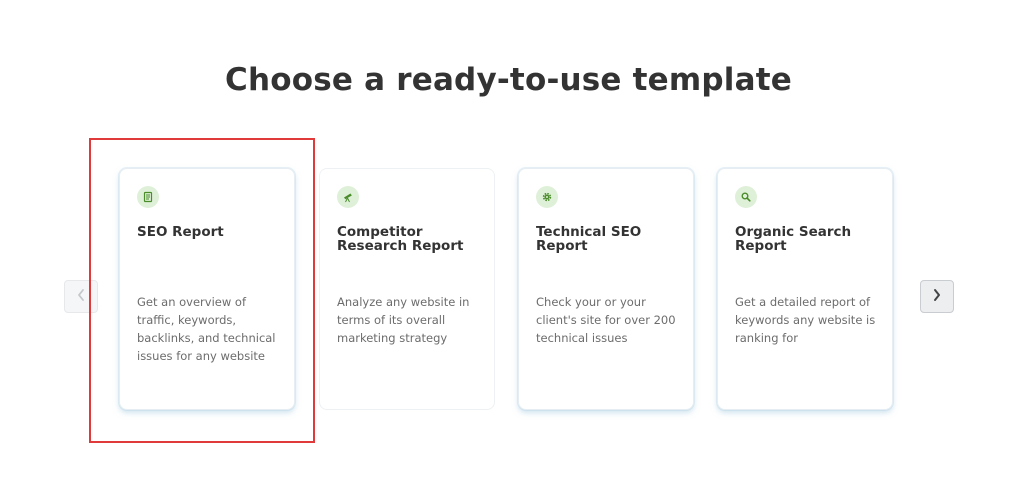  What do you see at coordinates (508, 80) in the screenshot?
I see `page-title: Choose a ready-to-use template` at bounding box center [508, 80].